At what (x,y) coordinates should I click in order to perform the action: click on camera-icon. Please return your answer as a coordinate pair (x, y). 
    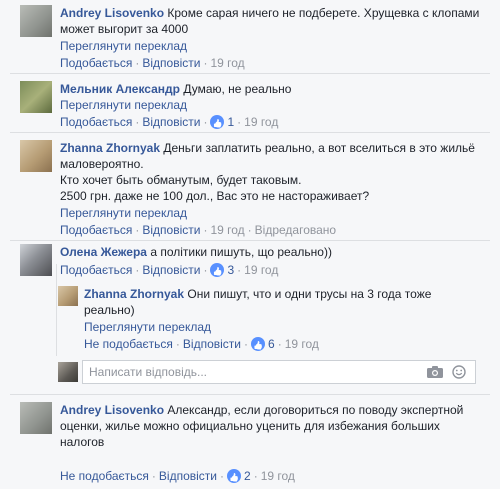
    Looking at the image, I should click on (435, 372).